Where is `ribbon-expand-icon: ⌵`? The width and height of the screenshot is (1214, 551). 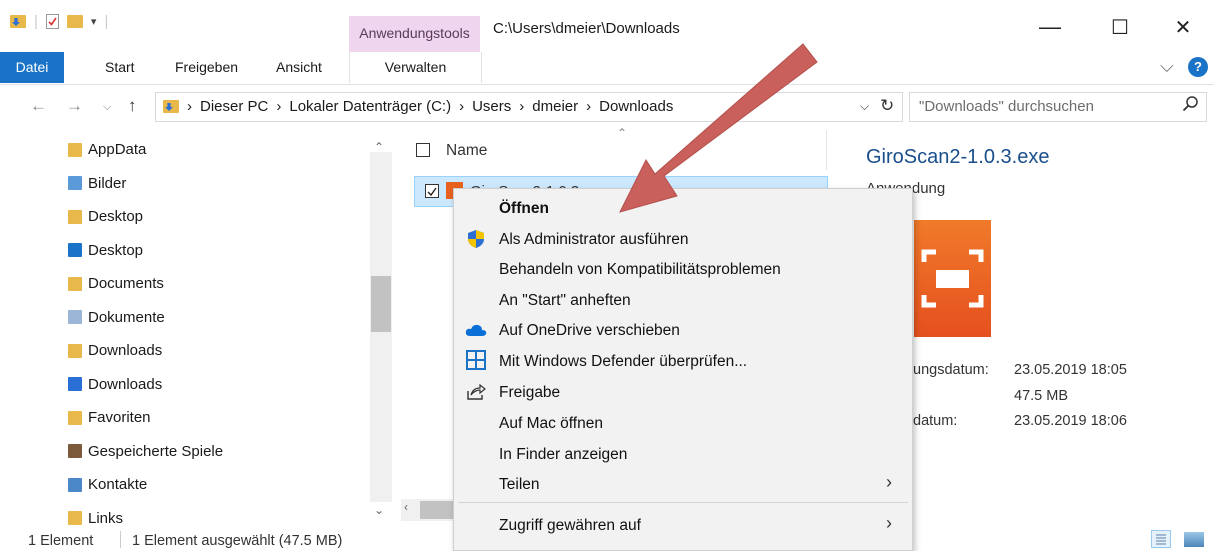 ribbon-expand-icon: ⌵ is located at coordinates (1167, 66).